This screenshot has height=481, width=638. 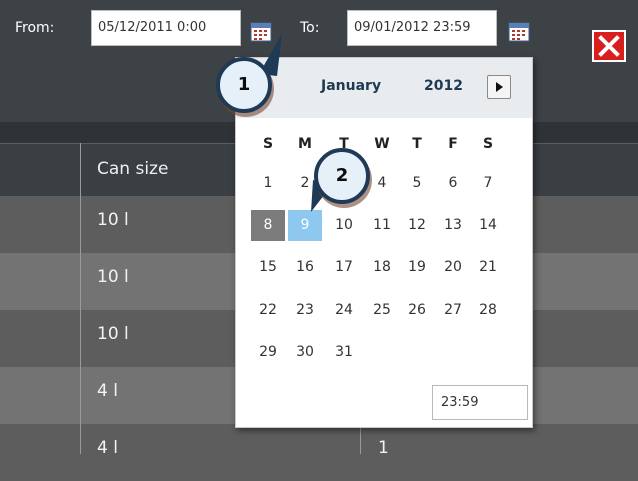 What do you see at coordinates (268, 183) in the screenshot?
I see `calendar-day: 1` at bounding box center [268, 183].